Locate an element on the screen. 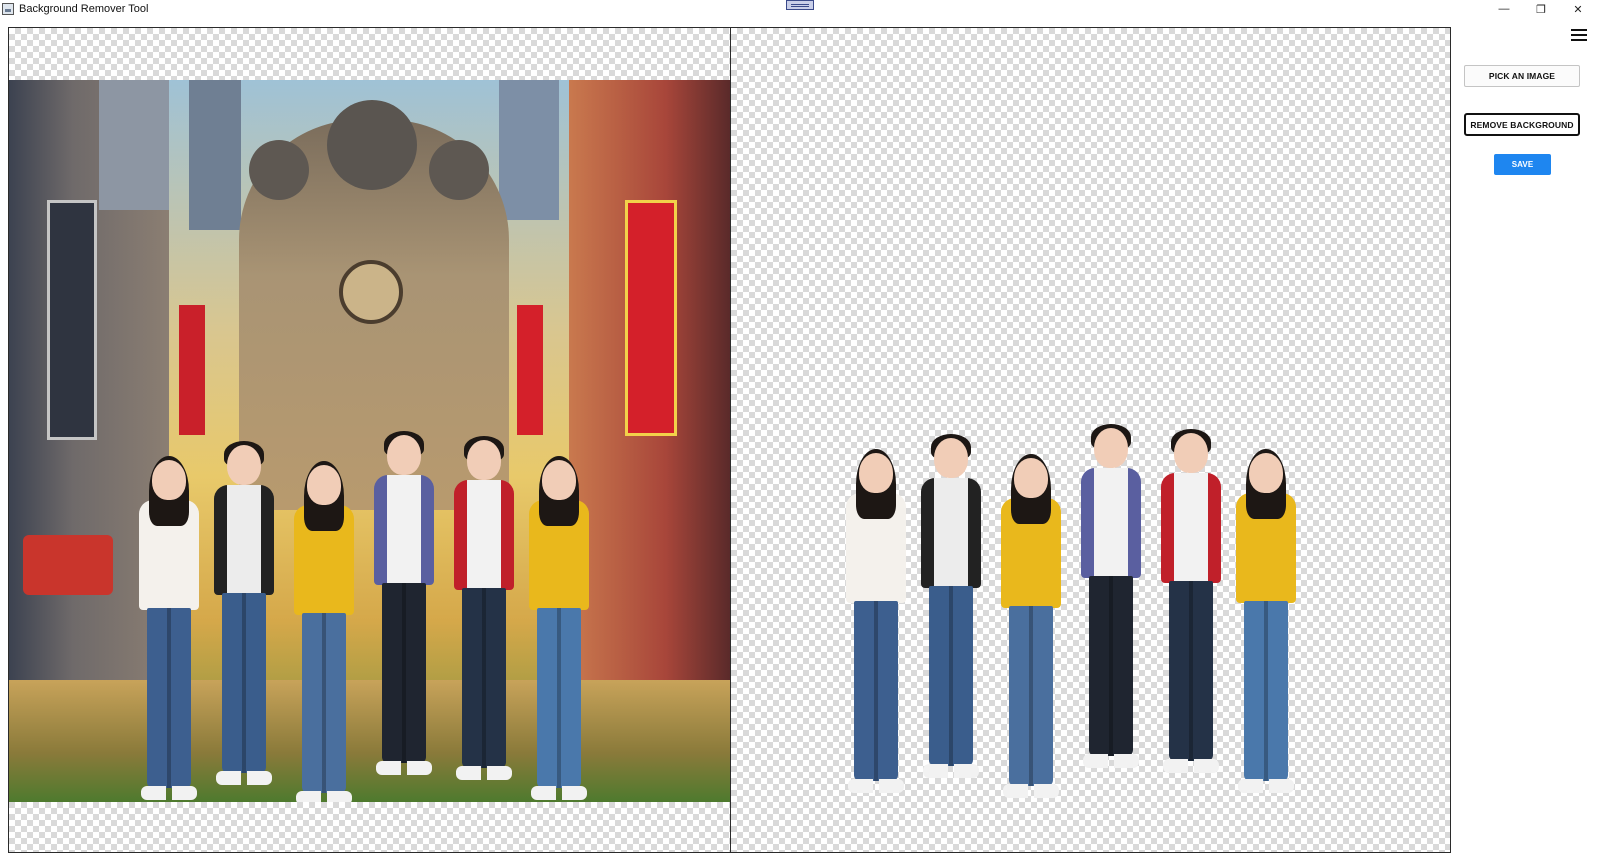  drag-handle-icon is located at coordinates (800, 5).